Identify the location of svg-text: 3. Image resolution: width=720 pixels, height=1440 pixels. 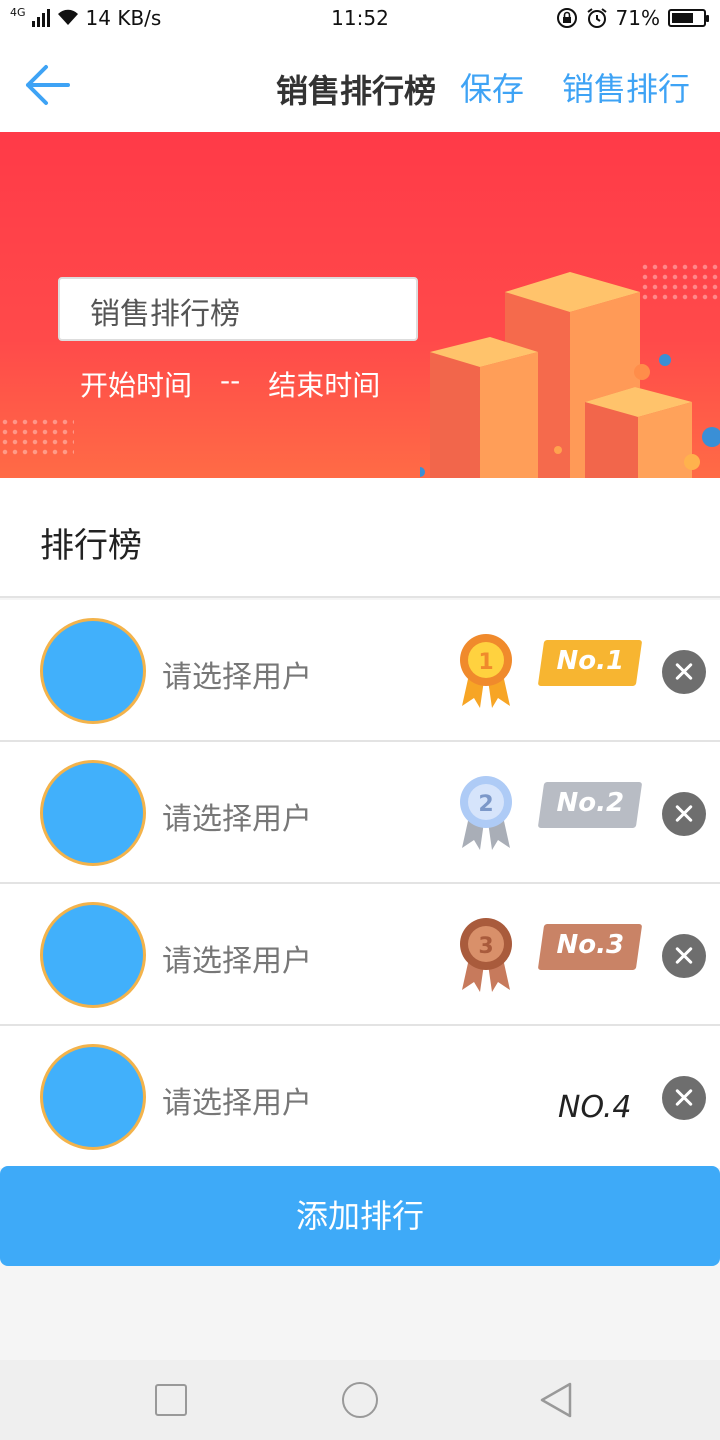
(485, 946).